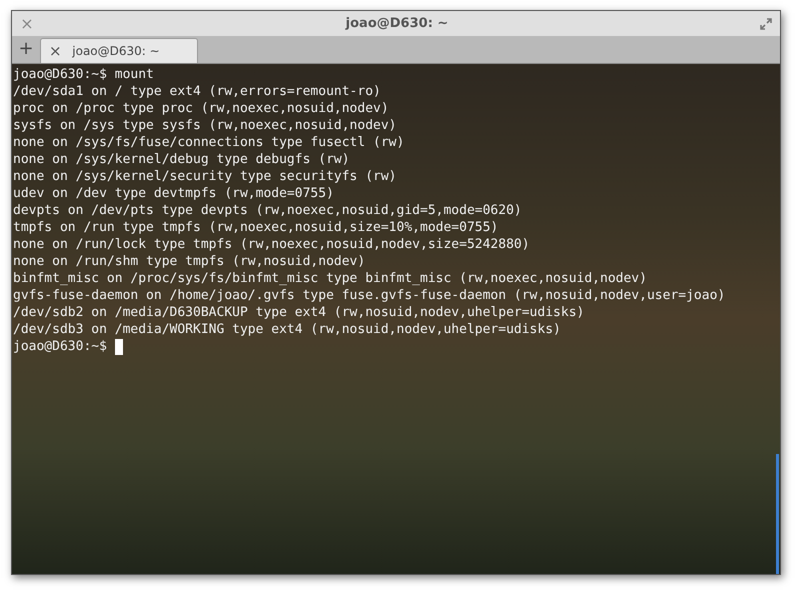 The image size is (798, 590). Describe the element at coordinates (197, 91) in the screenshot. I see `terminal-line: /dev/sda1 on / type ext4 (rw,errors=remount-ro)` at that location.